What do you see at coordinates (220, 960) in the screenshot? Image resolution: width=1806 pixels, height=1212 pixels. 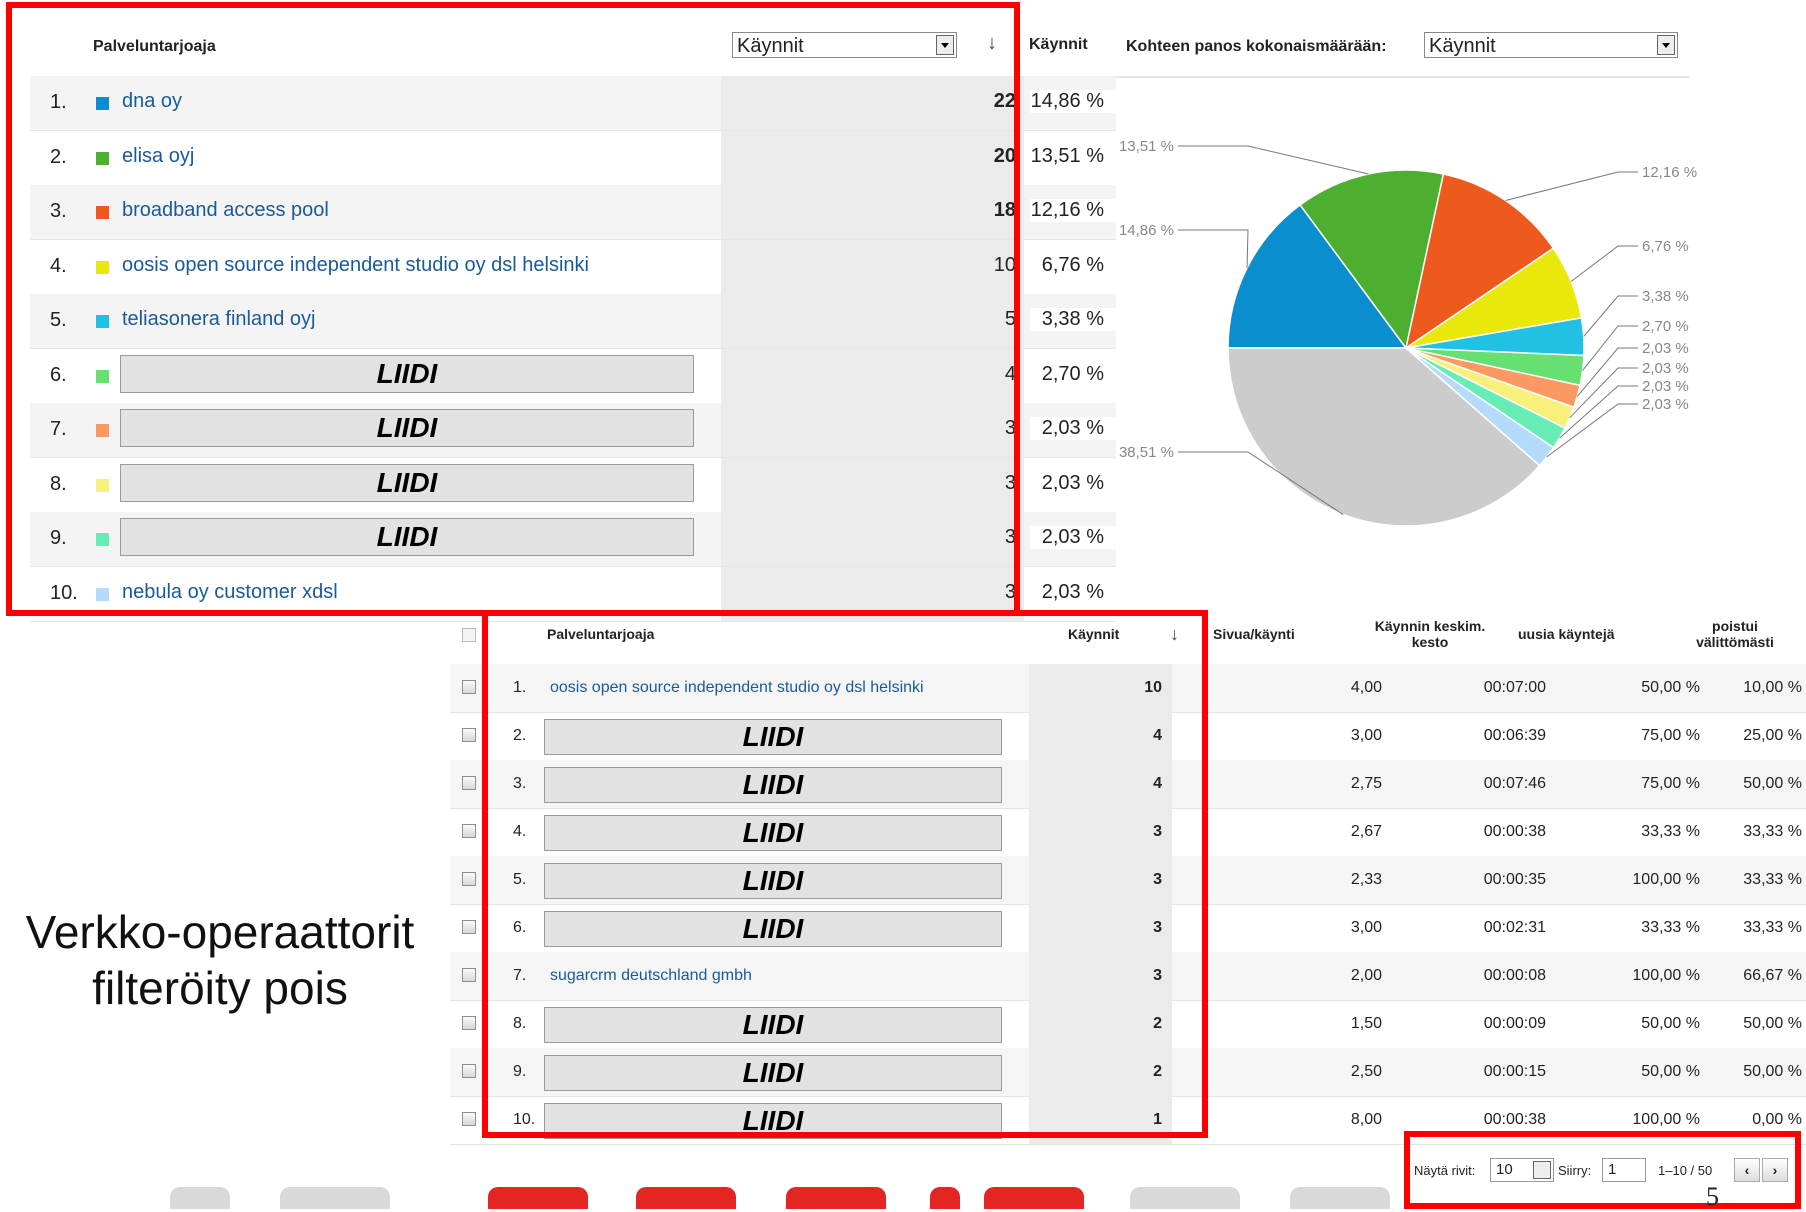 I see `slide-caption: Verkko-operaattorit filteröity pois` at bounding box center [220, 960].